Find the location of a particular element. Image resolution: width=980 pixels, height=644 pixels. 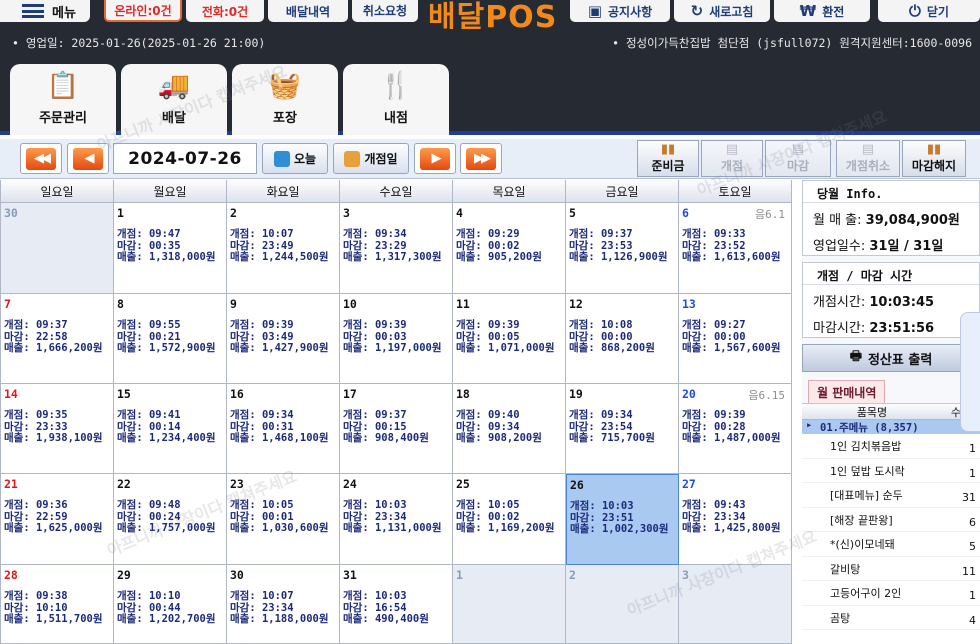

op-label: 개점 is located at coordinates (732, 166).